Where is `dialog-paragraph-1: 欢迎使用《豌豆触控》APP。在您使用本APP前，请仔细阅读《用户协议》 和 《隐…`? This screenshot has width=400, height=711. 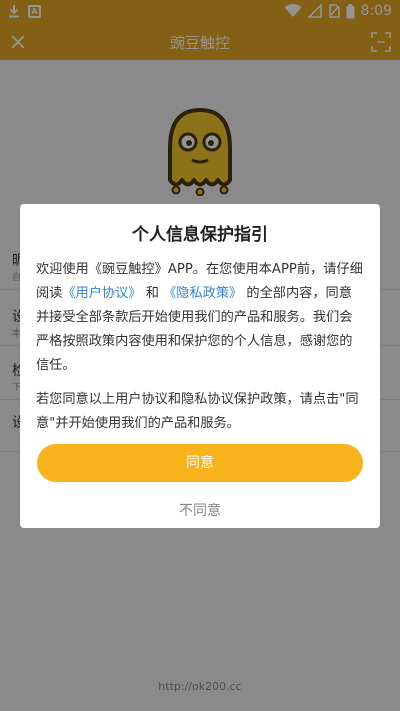
dialog-paragraph-1: 欢迎使用《豌豆触控》APP。在您使用本APP前，请仔细阅读《用户协议》 和 《隐… is located at coordinates (200, 318).